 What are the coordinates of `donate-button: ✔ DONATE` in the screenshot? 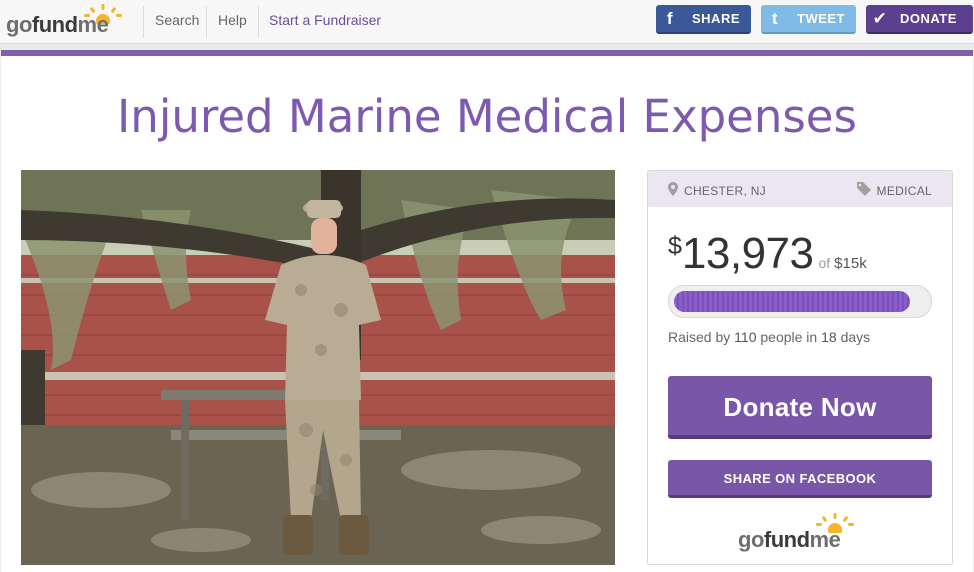 It's located at (919, 19).